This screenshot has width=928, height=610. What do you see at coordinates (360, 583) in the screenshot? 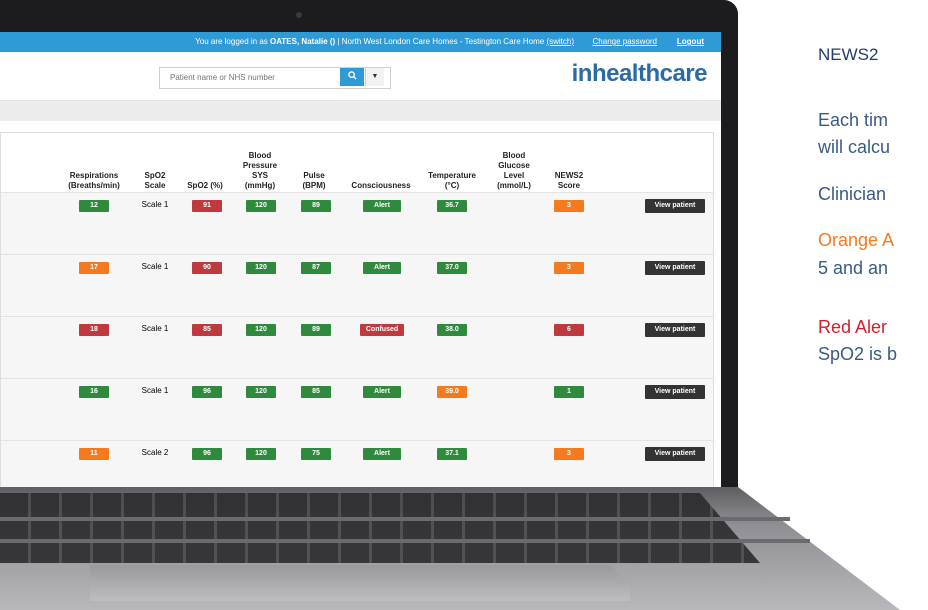
I see `trackpad` at bounding box center [360, 583].